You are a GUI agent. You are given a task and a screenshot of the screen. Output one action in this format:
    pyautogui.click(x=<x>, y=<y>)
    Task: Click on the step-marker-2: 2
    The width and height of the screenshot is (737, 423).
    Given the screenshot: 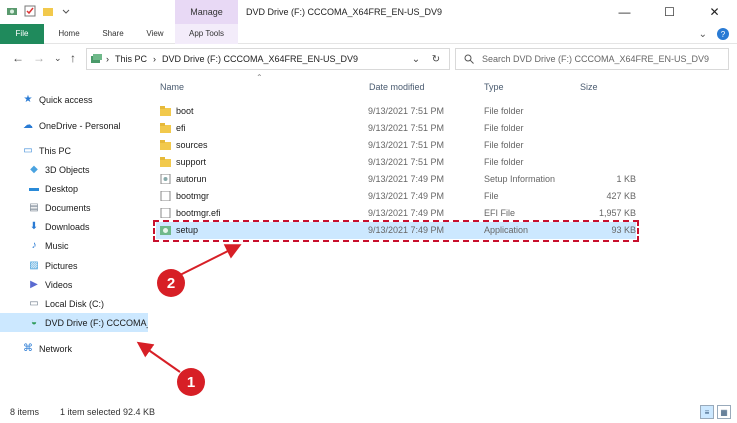 What is the action you would take?
    pyautogui.click(x=171, y=283)
    